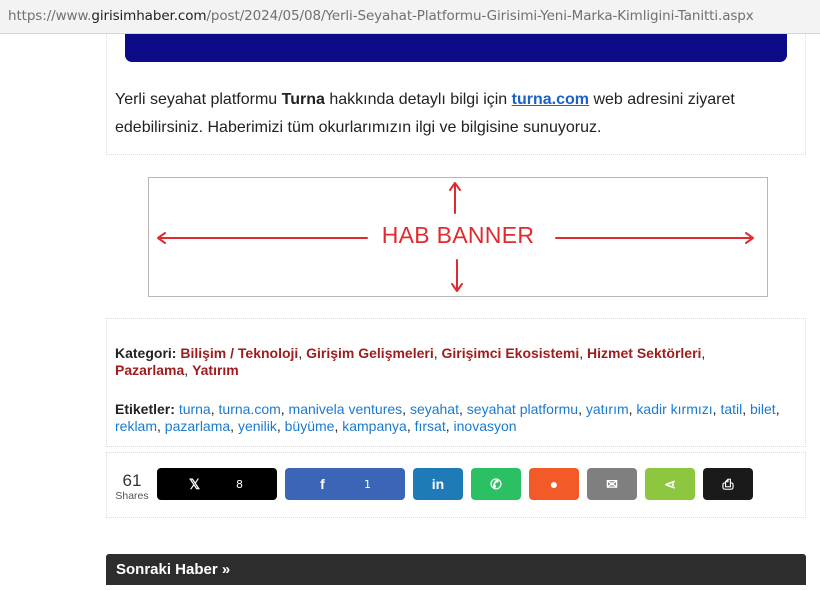 This screenshot has height=590, width=820. What do you see at coordinates (215, 370) in the screenshot?
I see `category-link: Yatırım` at bounding box center [215, 370].